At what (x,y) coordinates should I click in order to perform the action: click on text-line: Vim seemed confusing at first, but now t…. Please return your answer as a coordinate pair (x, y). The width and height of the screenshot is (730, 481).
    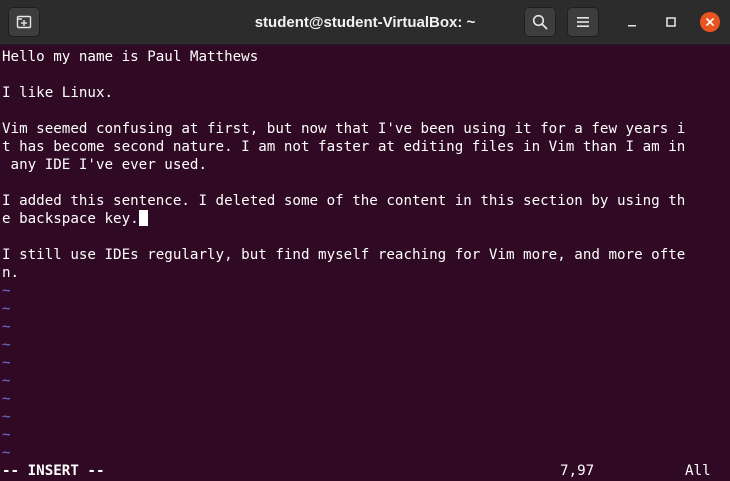
    Looking at the image, I should click on (344, 129).